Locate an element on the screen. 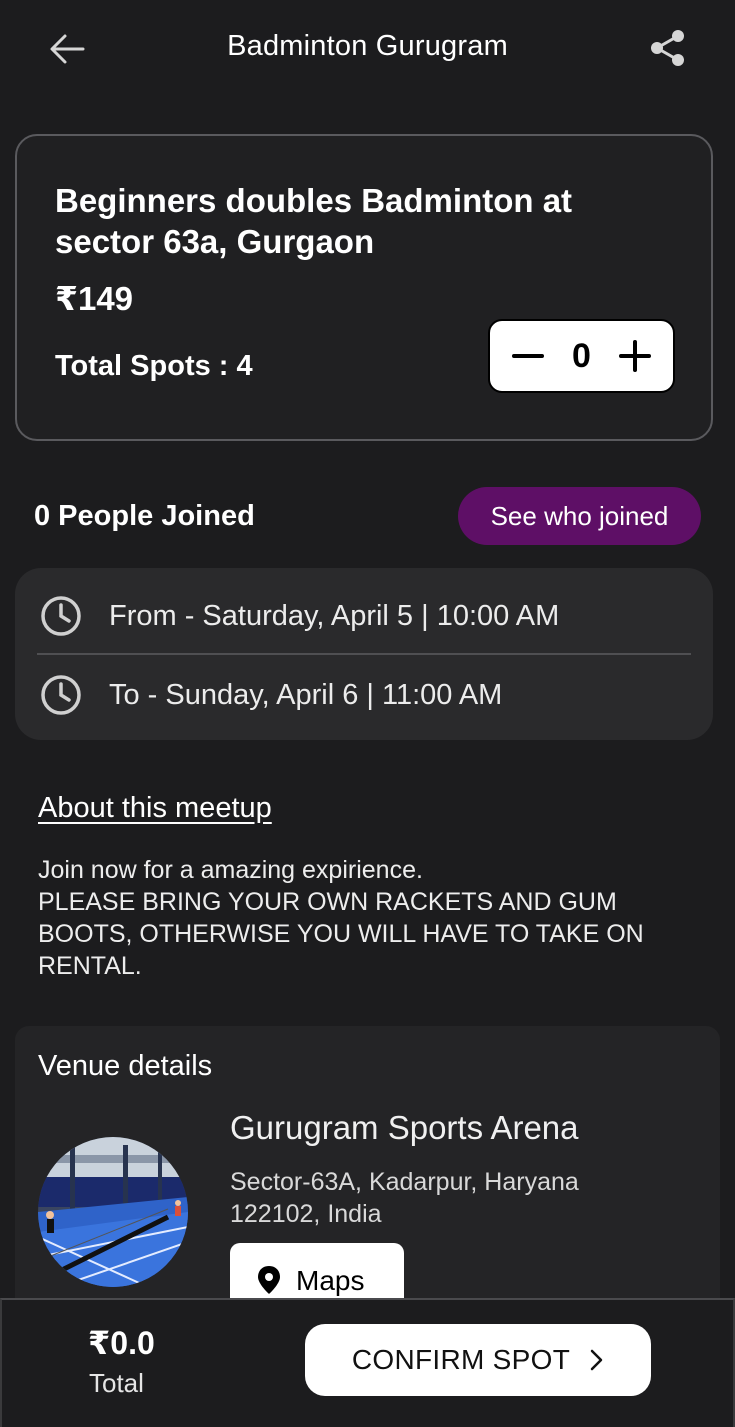 The image size is (735, 1427). see-who-joined-button: See who joined is located at coordinates (579, 516).